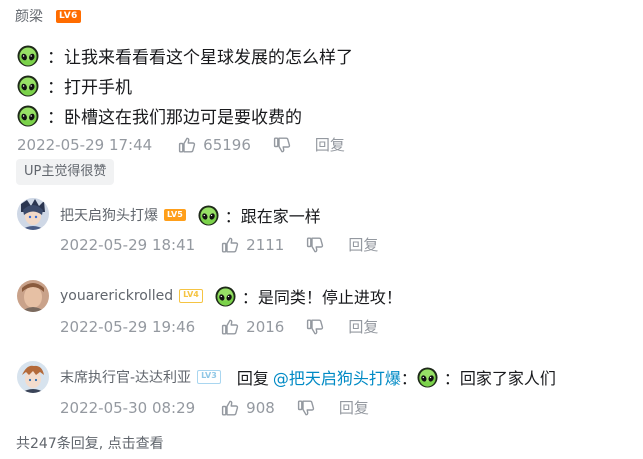 The width and height of the screenshot is (643, 459). What do you see at coordinates (252, 378) in the screenshot?
I see `reply-prefix: 回复` at bounding box center [252, 378].